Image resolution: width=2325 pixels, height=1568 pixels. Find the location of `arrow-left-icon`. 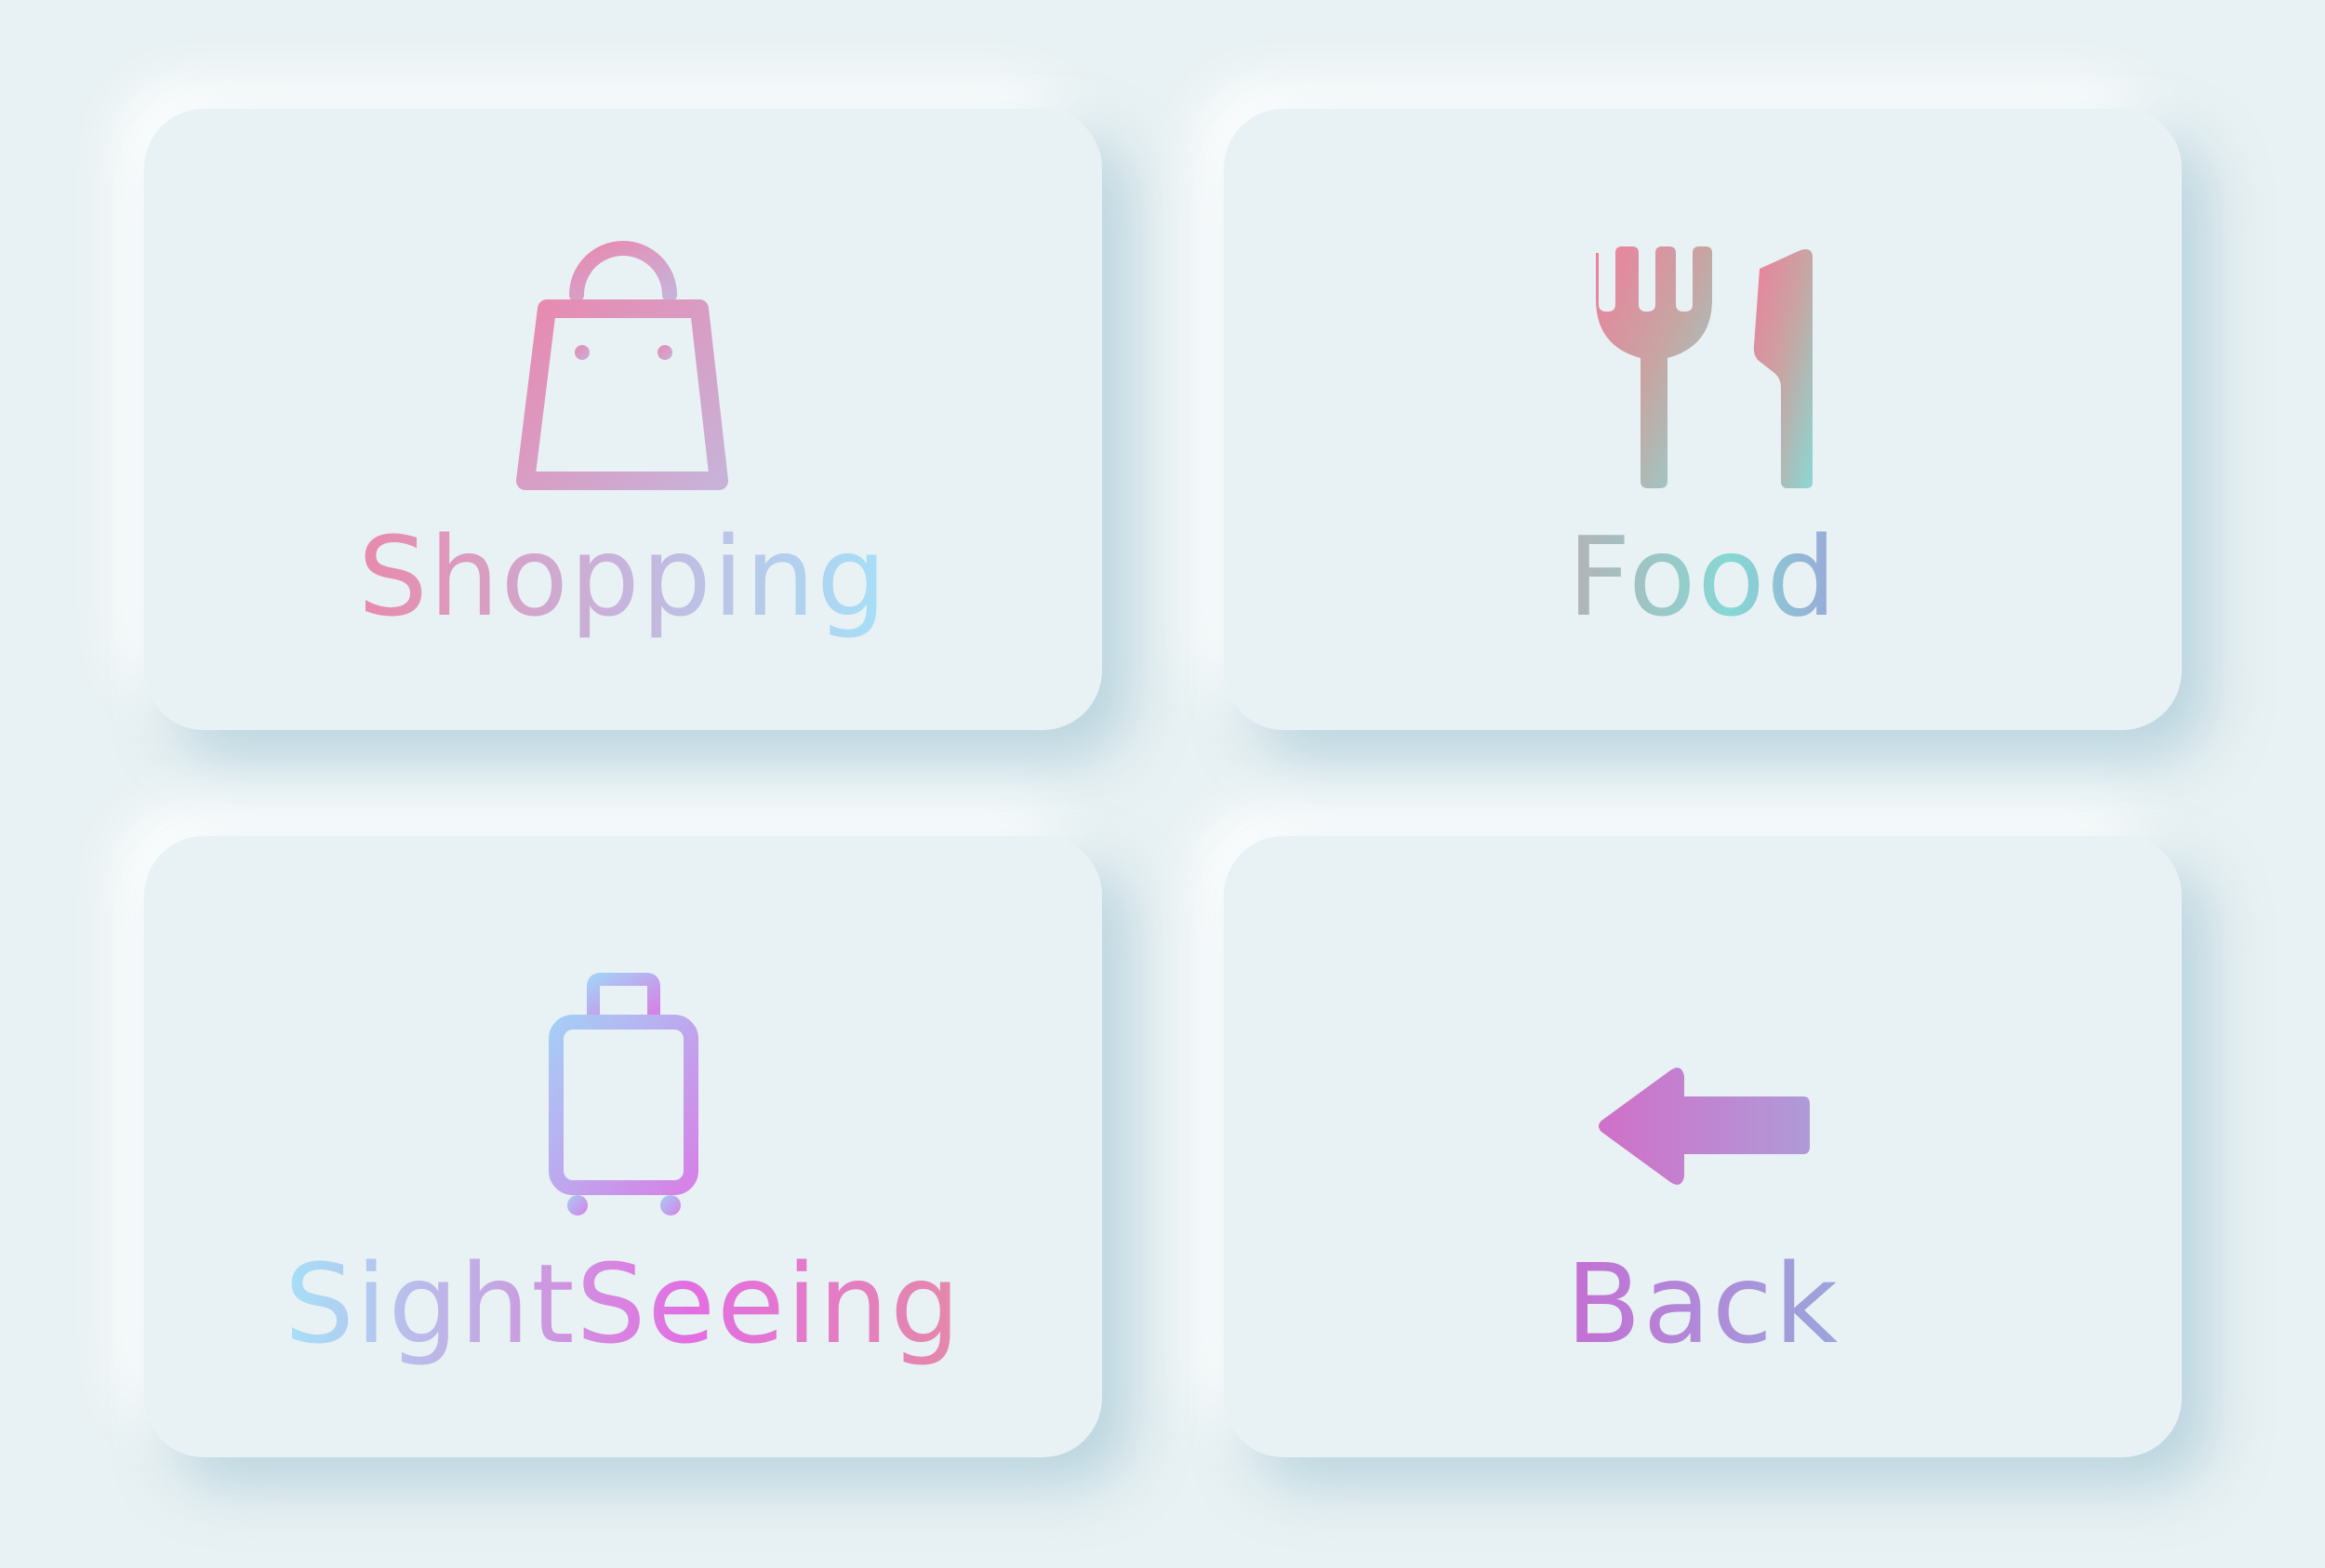

arrow-left-icon is located at coordinates (1704, 1126).